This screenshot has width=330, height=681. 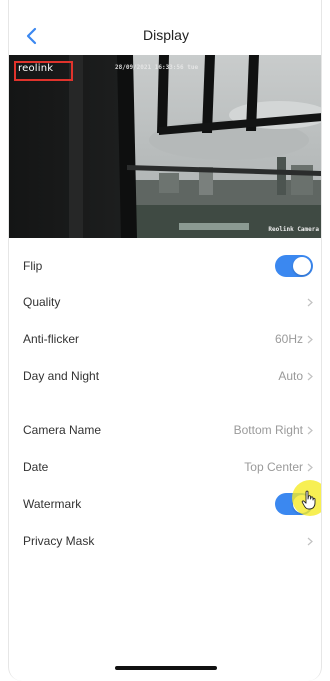 I want to click on setting-label: Watermark, so click(x=52, y=504).